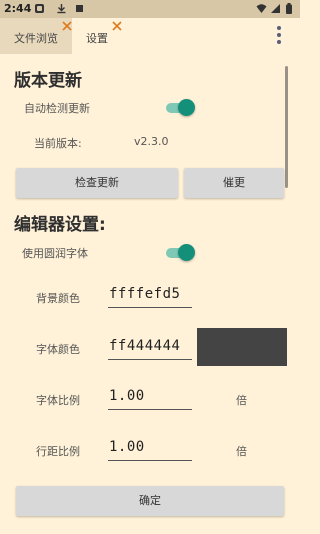  What do you see at coordinates (58, 451) in the screenshot?
I see `line-spacing-label: 行距比例` at bounding box center [58, 451].